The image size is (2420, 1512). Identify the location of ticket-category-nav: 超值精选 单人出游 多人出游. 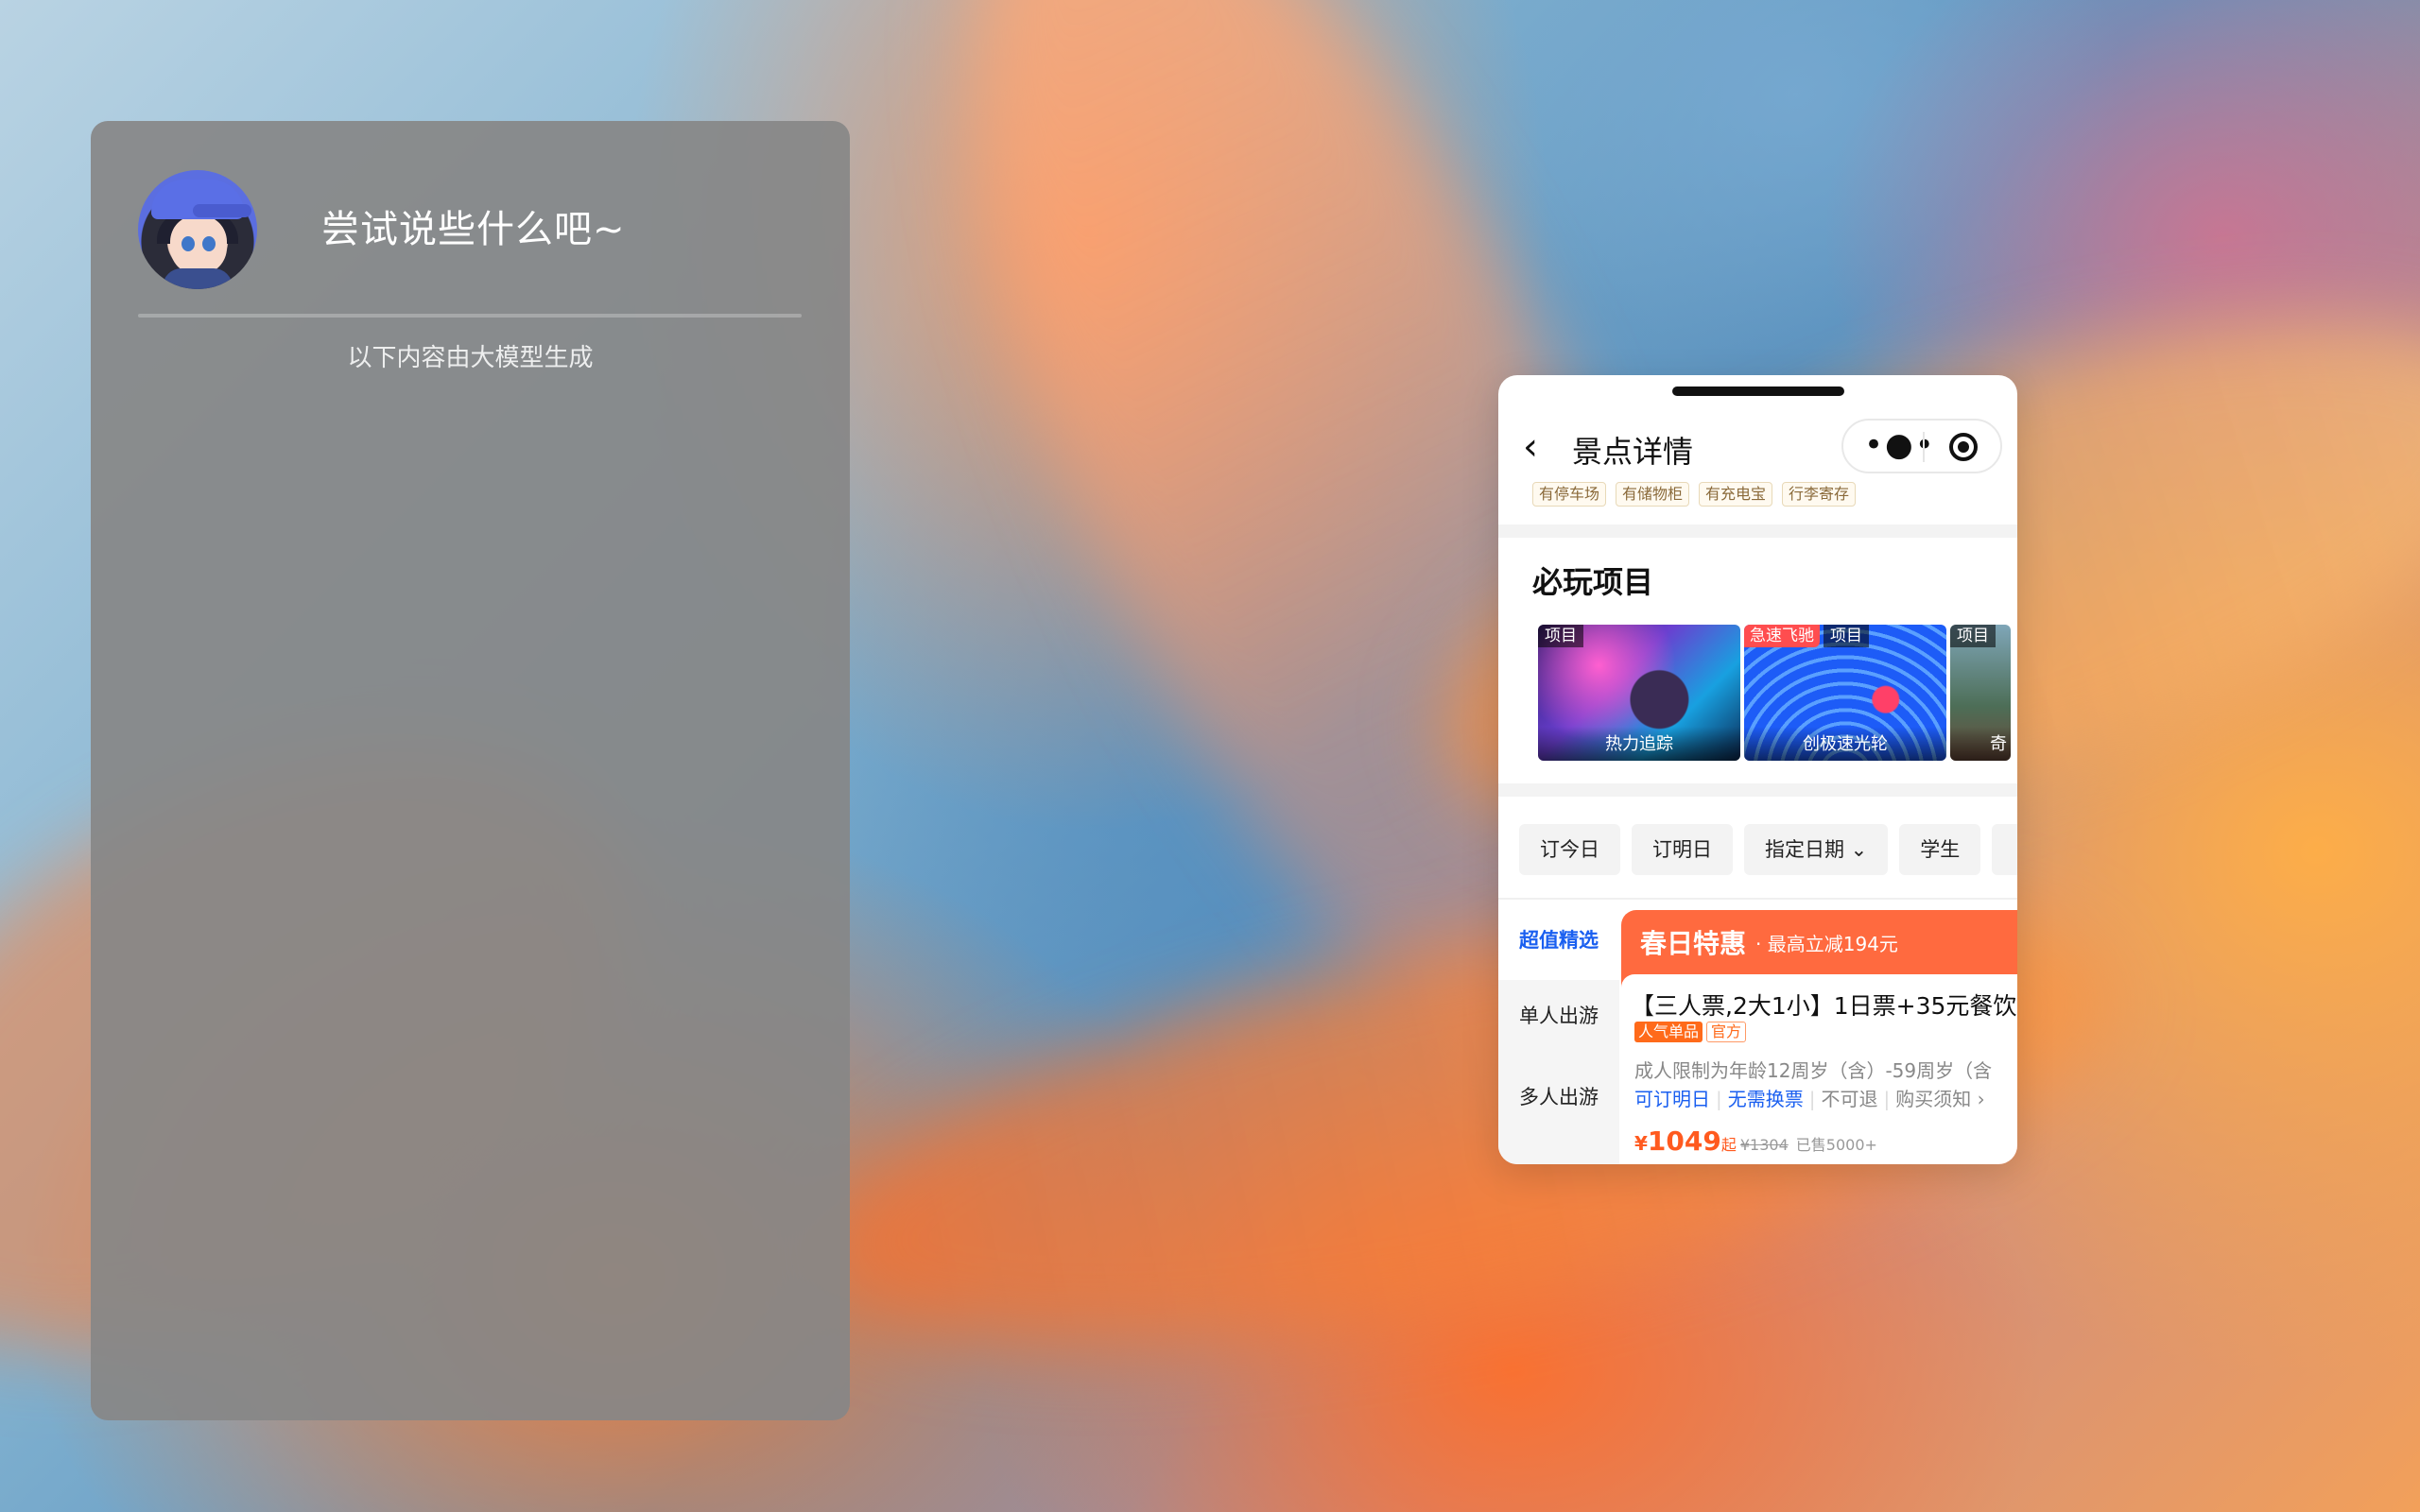
(1559, 1032).